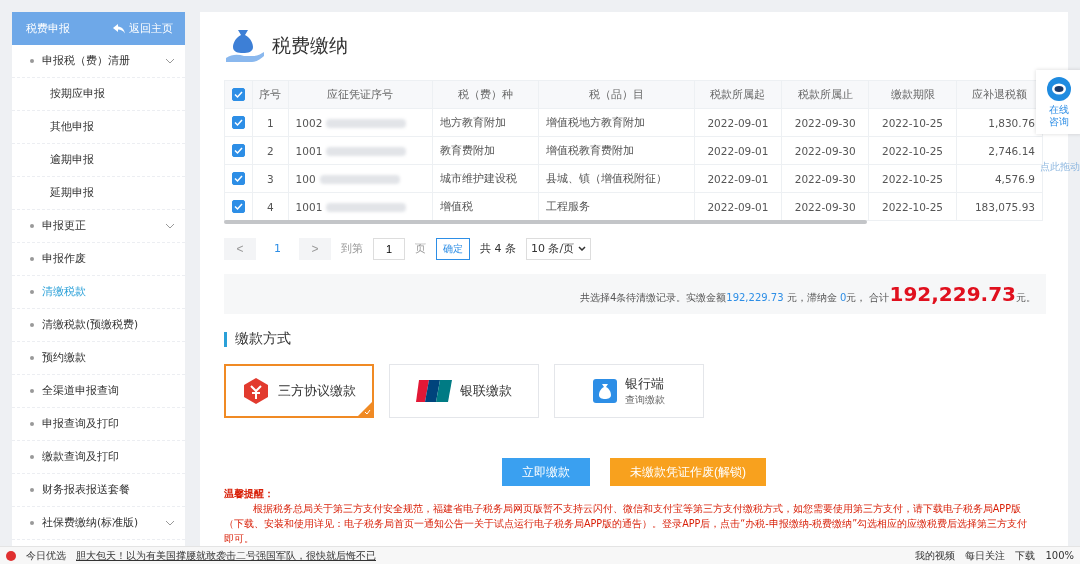 The width and height of the screenshot is (1080, 564). Describe the element at coordinates (46, 555) in the screenshot. I see `status-text: 今日优选` at that location.